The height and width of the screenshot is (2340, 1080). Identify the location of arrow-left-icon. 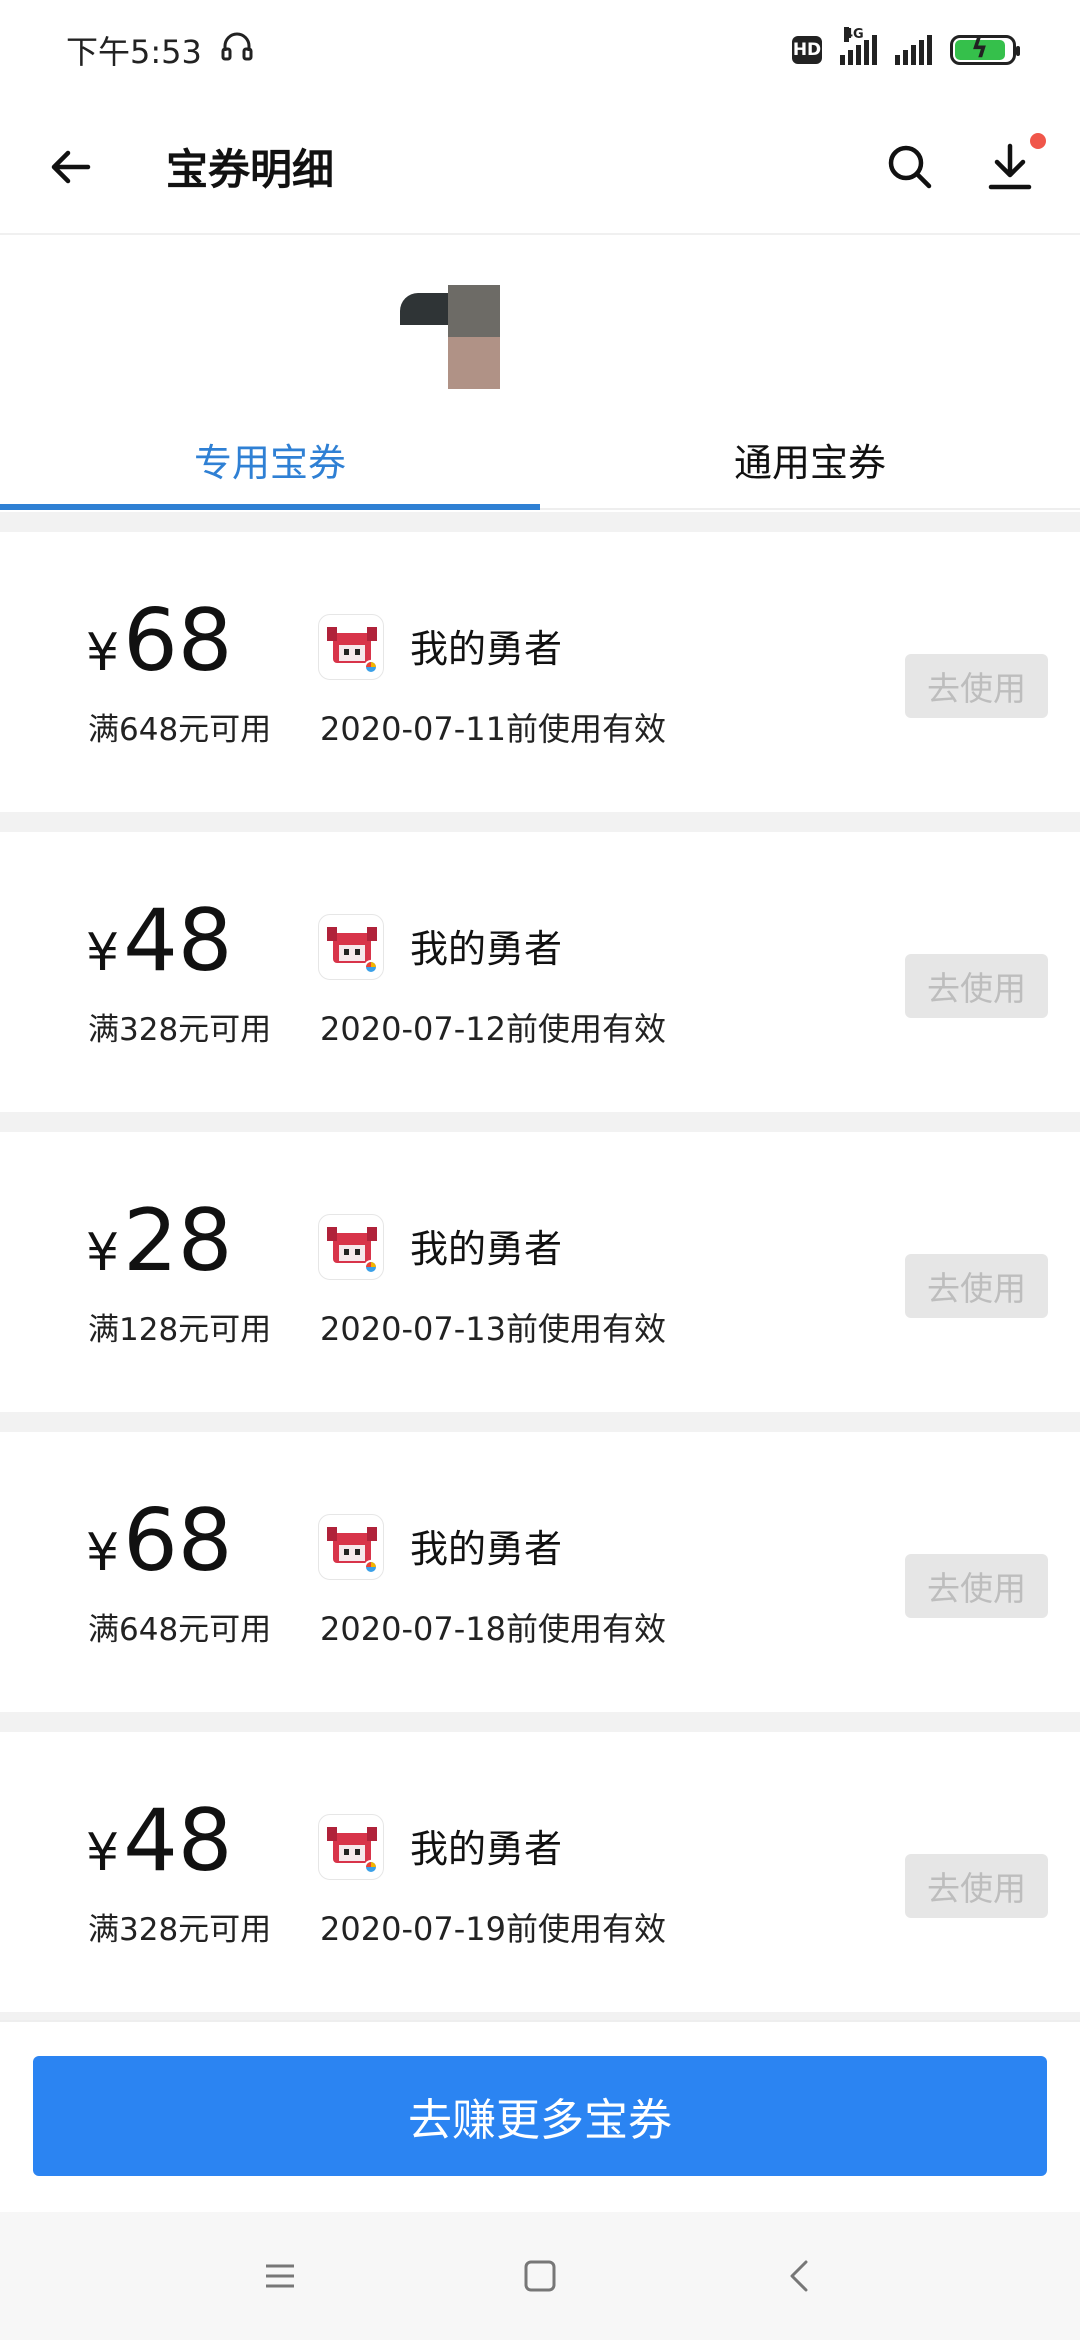
(71, 166).